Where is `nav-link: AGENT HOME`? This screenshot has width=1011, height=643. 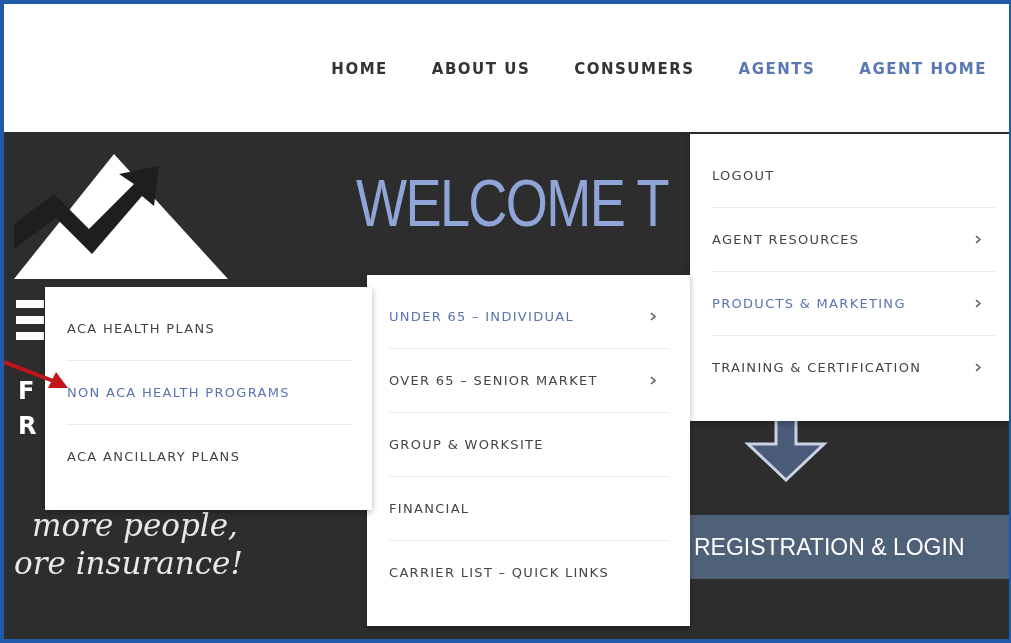
nav-link: AGENT HOME is located at coordinates (923, 69).